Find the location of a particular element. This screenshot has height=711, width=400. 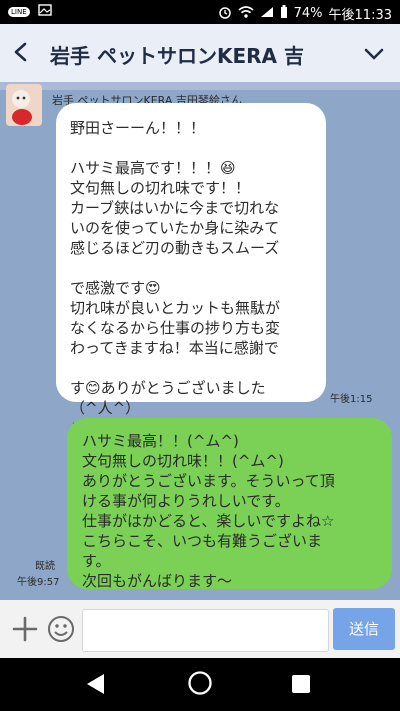

message-input is located at coordinates (205, 630).